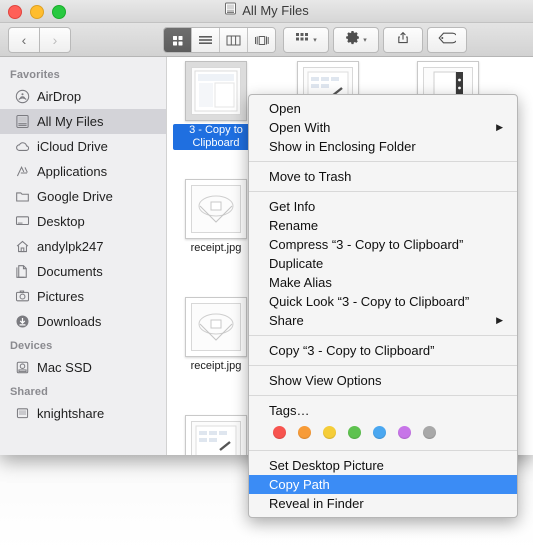 This screenshot has height=550, width=533. What do you see at coordinates (383, 176) in the screenshot?
I see `menu-item-move-to-trash: Move to Trash` at bounding box center [383, 176].